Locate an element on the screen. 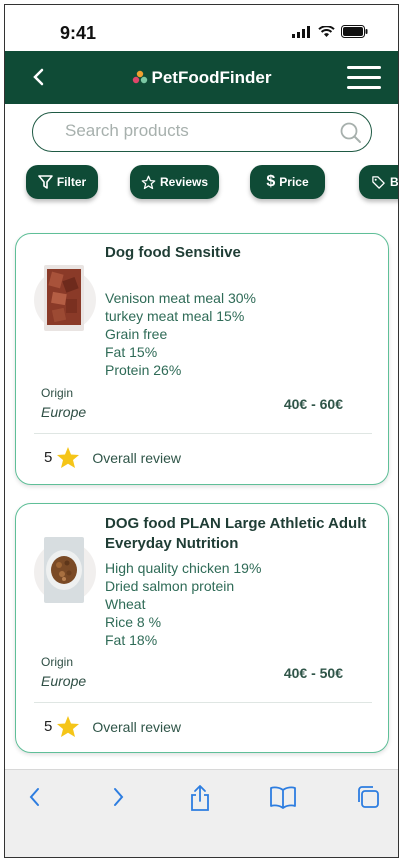  funnel-icon is located at coordinates (45, 182).